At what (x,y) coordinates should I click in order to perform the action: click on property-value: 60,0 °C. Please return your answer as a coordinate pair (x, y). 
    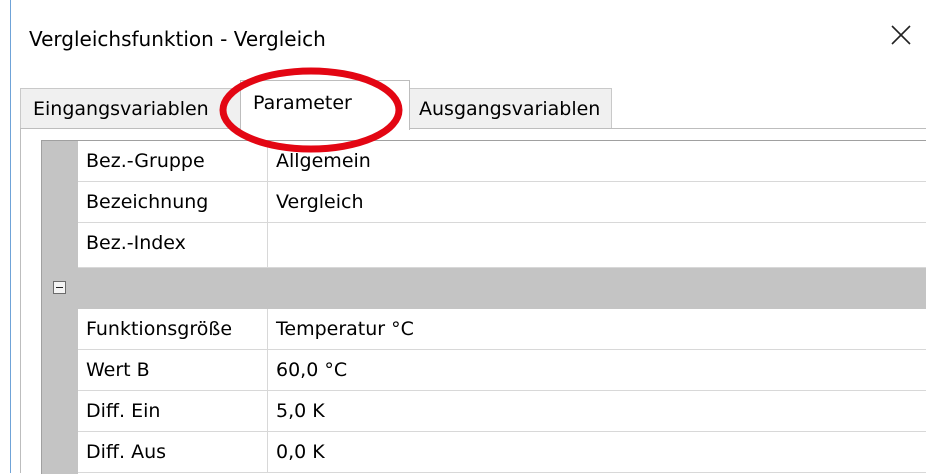
    Looking at the image, I should click on (597, 370).